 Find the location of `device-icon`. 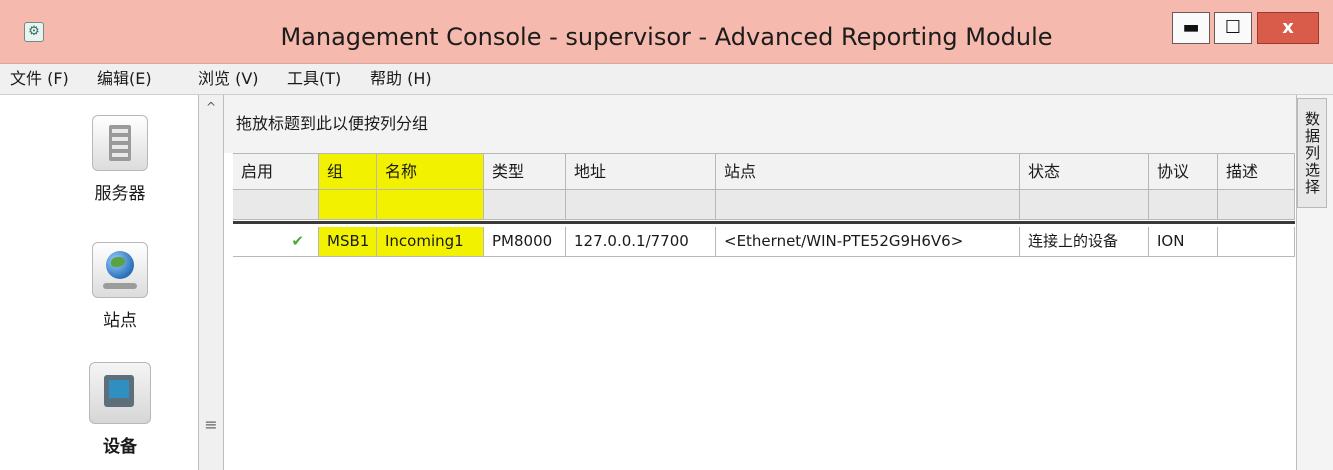

device-icon is located at coordinates (120, 393).